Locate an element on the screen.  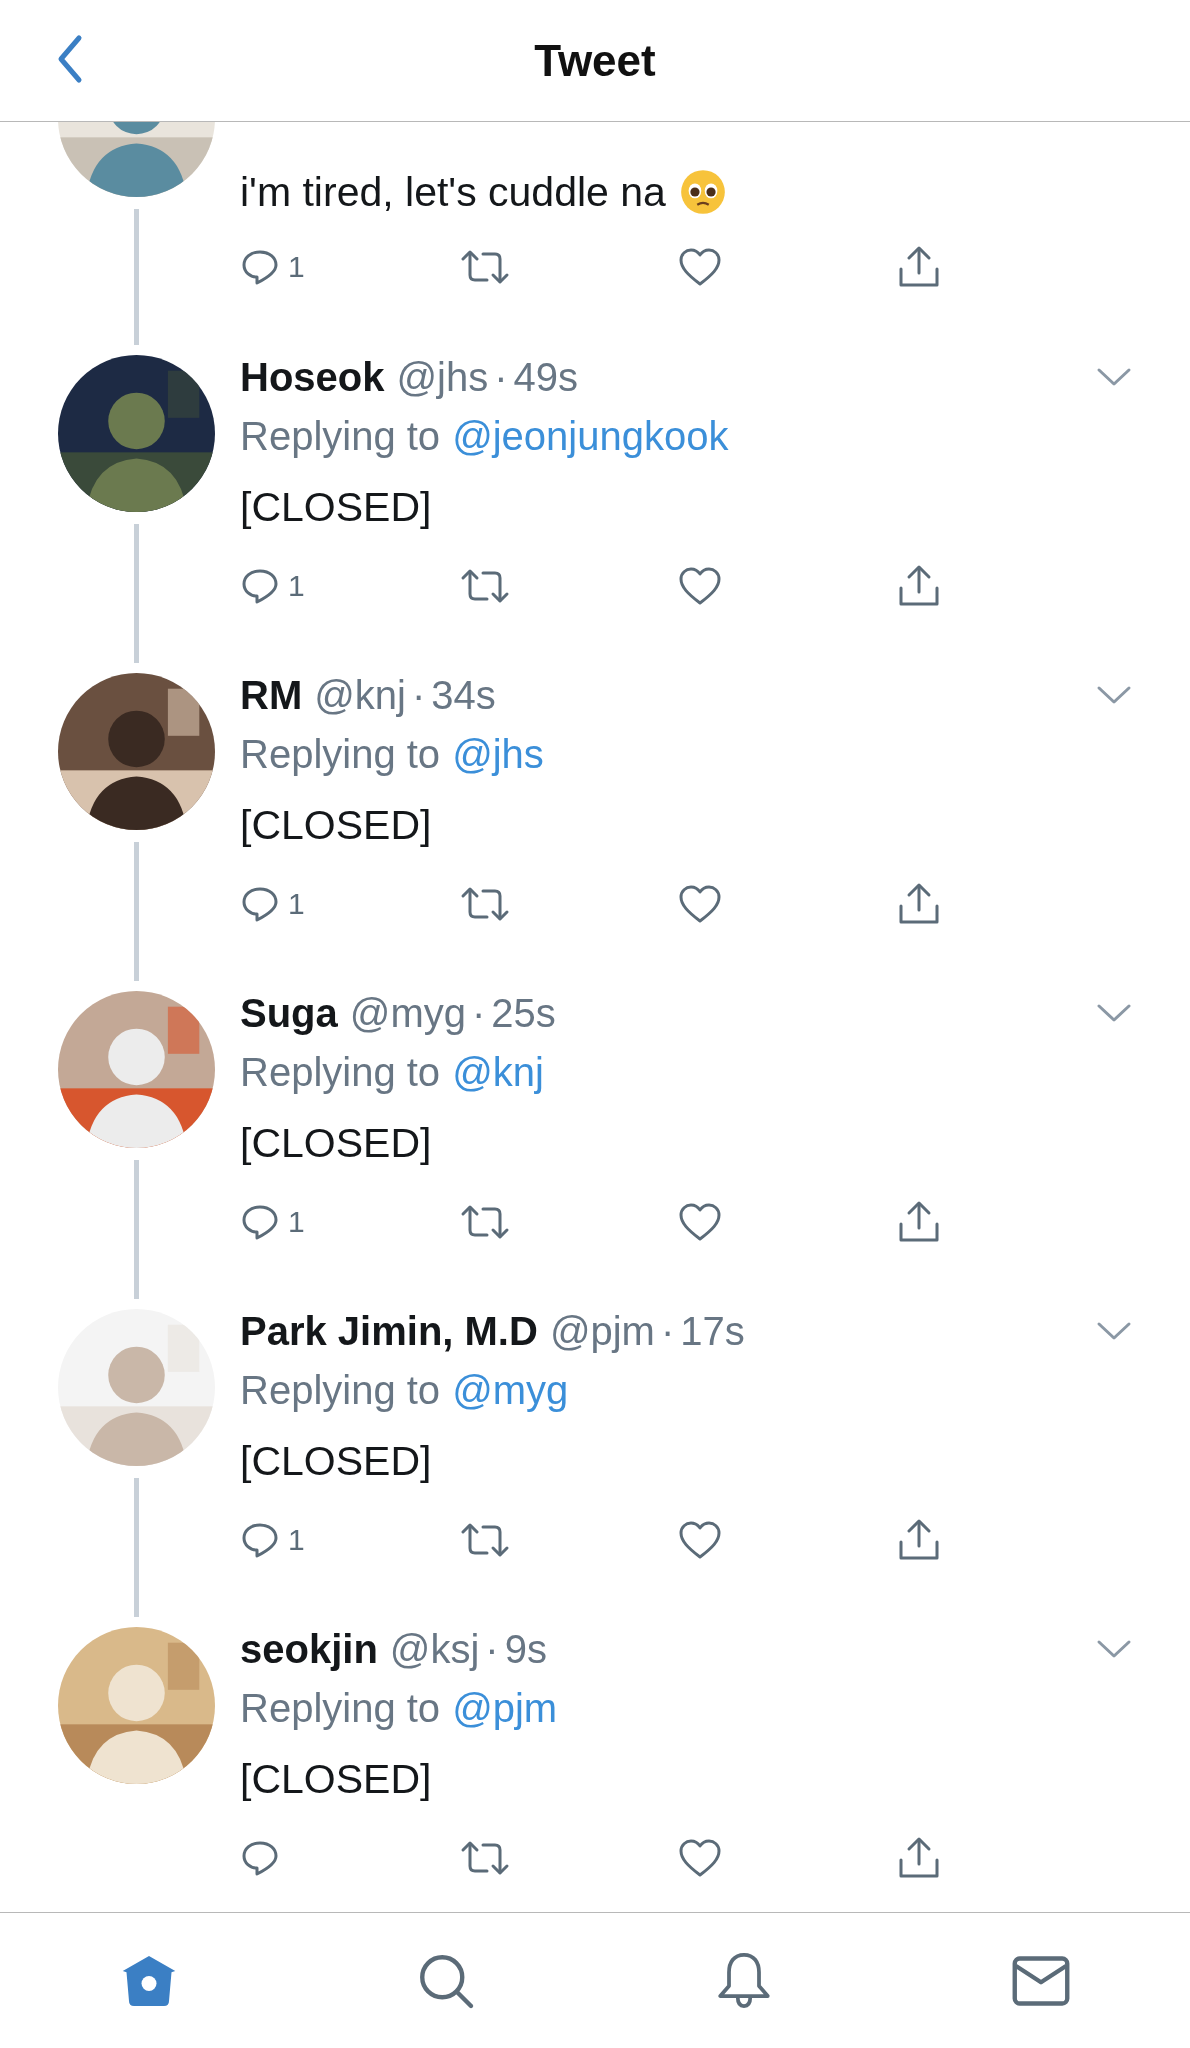
mention-link: @jeonjungkook is located at coordinates (590, 436).